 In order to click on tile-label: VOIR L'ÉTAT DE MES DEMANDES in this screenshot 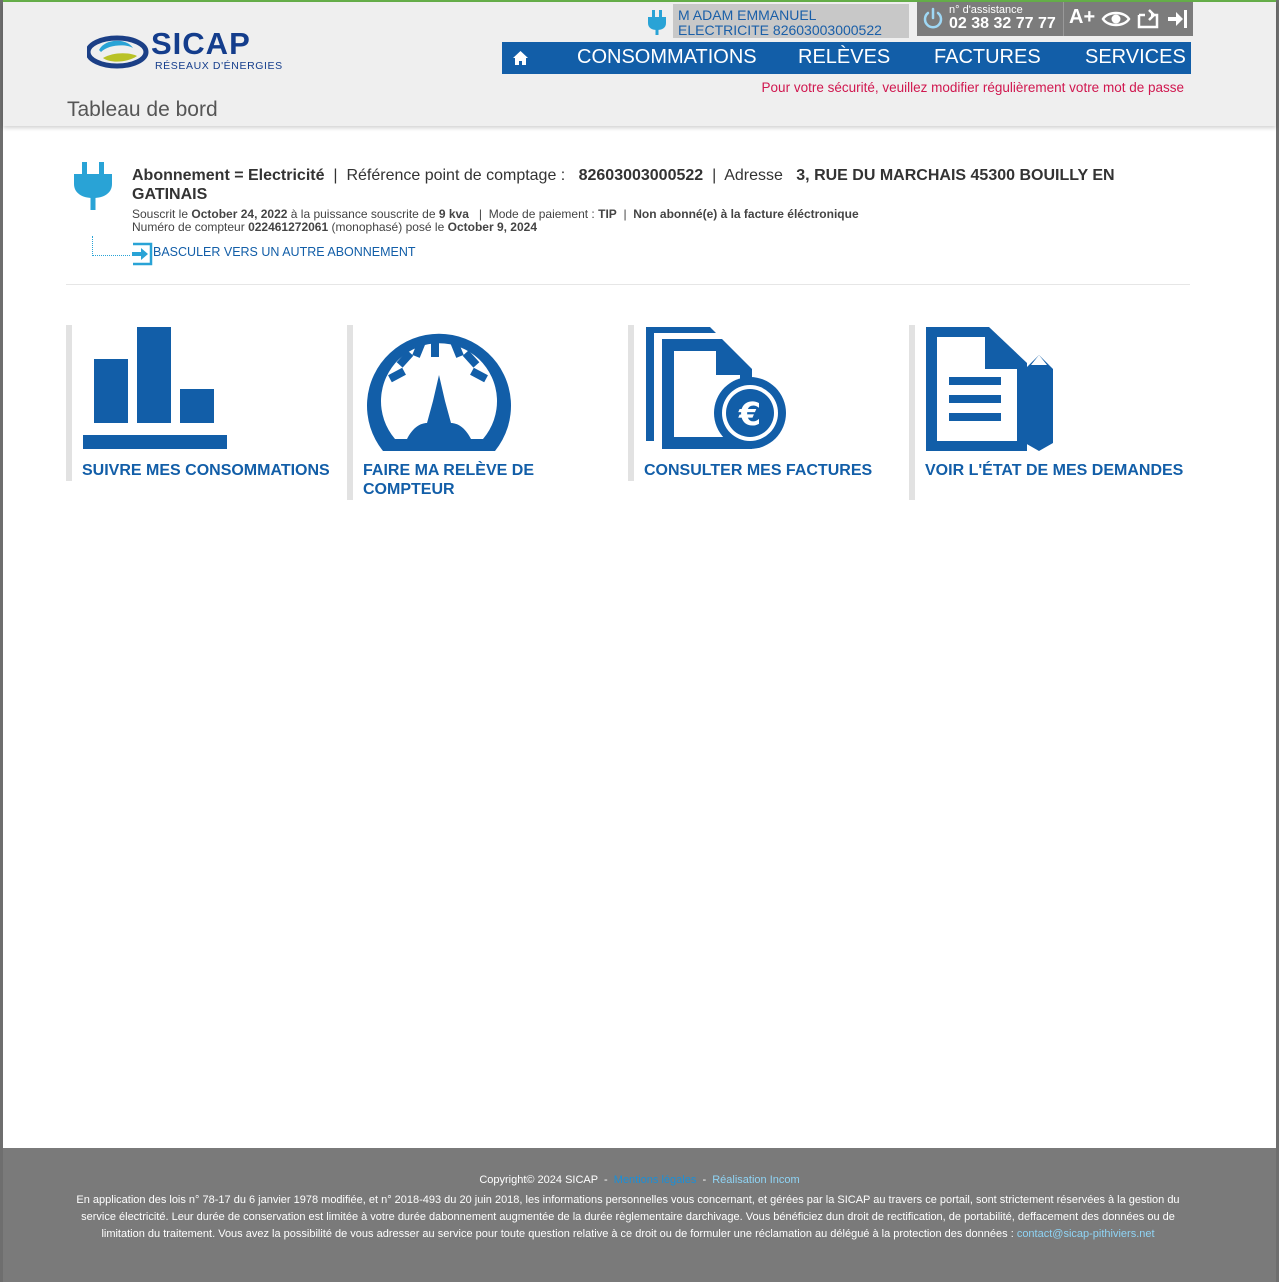, I will do `click(1054, 470)`.